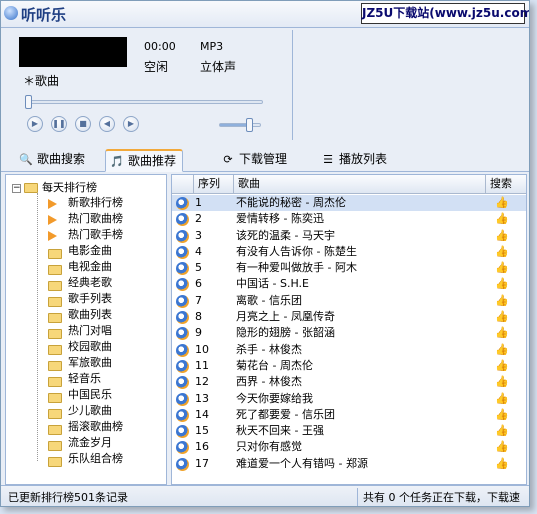 This screenshot has width=537, height=514. I want to click on table-row: 1 不能说的秘密 - 周杰伦 👍, so click(349, 203).